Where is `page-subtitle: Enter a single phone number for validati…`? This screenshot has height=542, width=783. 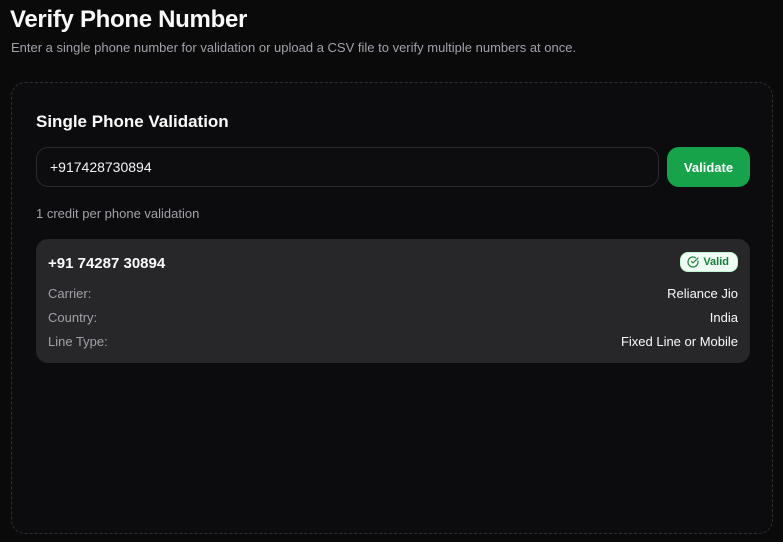
page-subtitle: Enter a single phone number for validati… is located at coordinates (294, 47).